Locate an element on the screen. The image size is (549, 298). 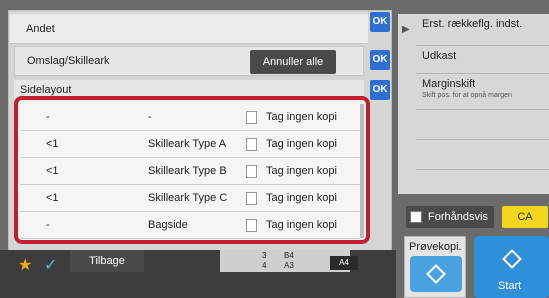
page-layout-label: Sidelayout is located at coordinates (46, 90).